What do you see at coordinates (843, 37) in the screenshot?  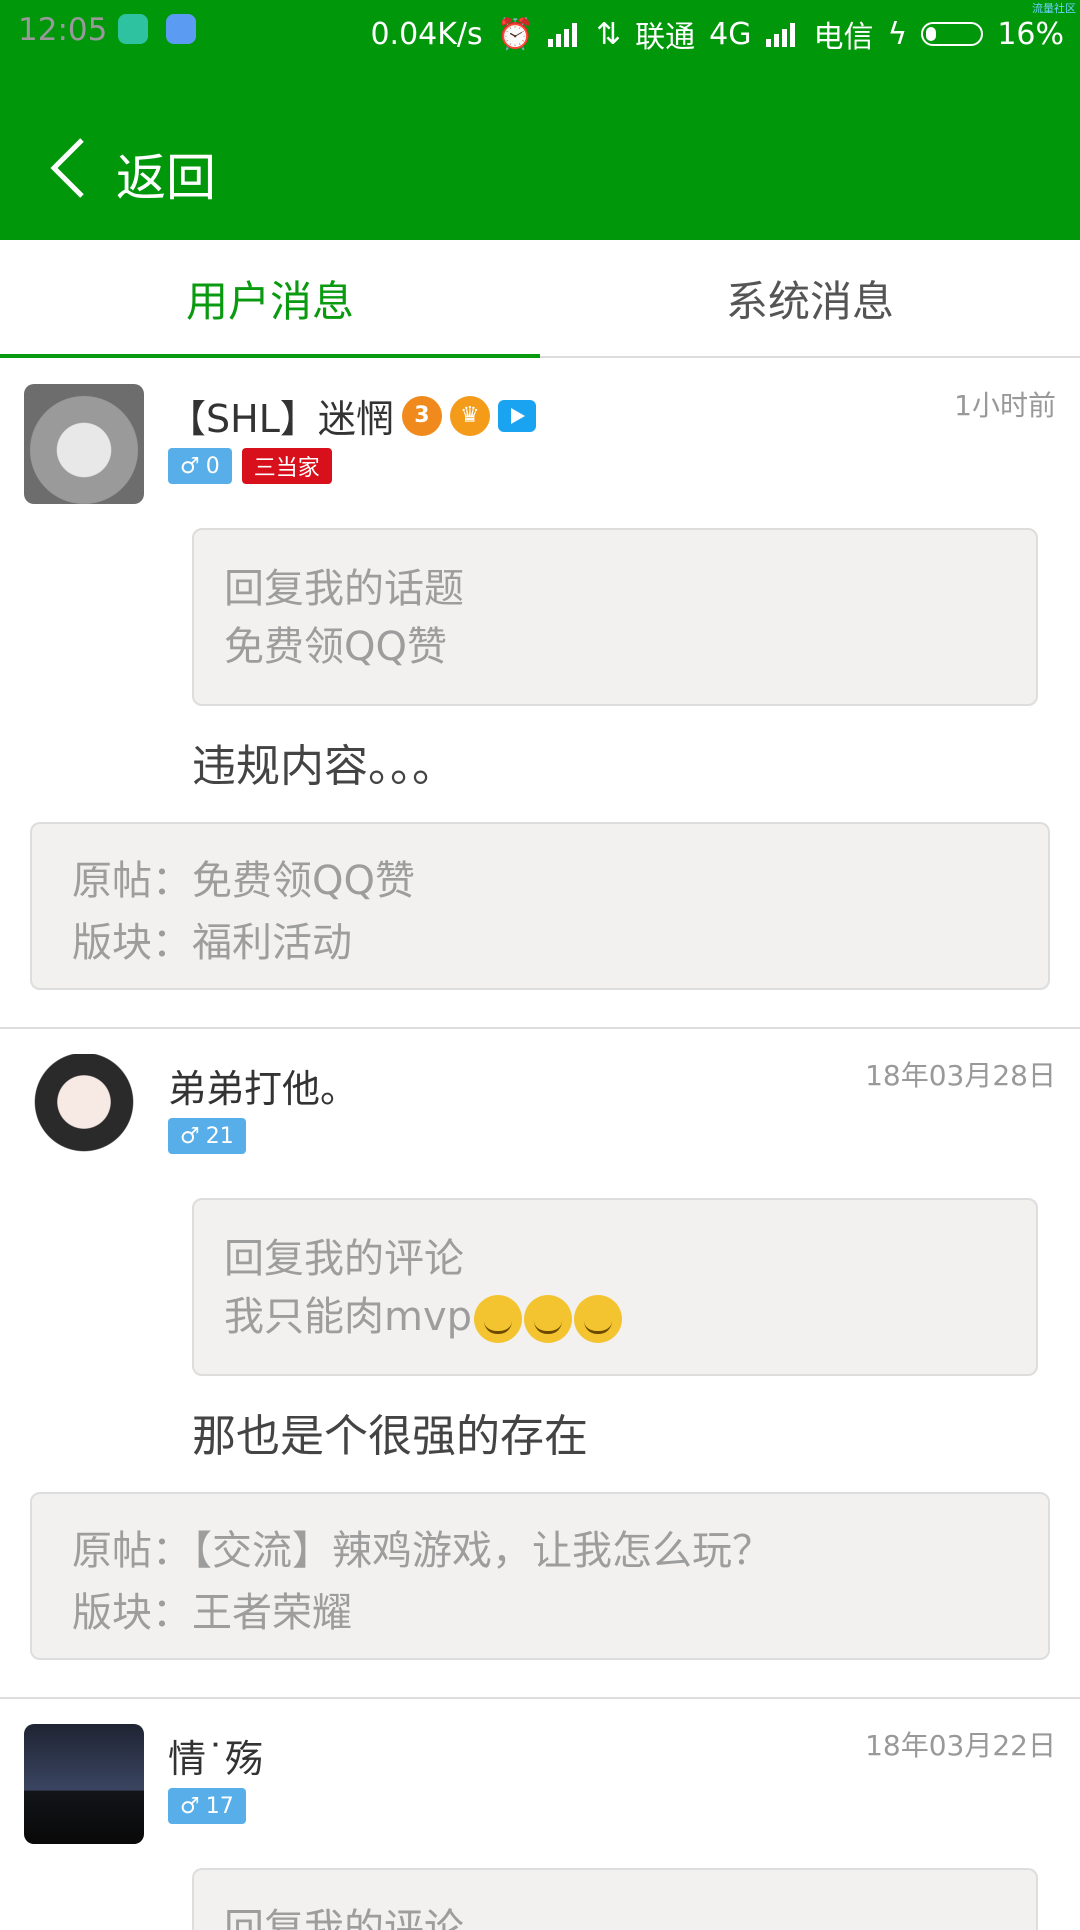 I see `carrier-2: 电信` at bounding box center [843, 37].